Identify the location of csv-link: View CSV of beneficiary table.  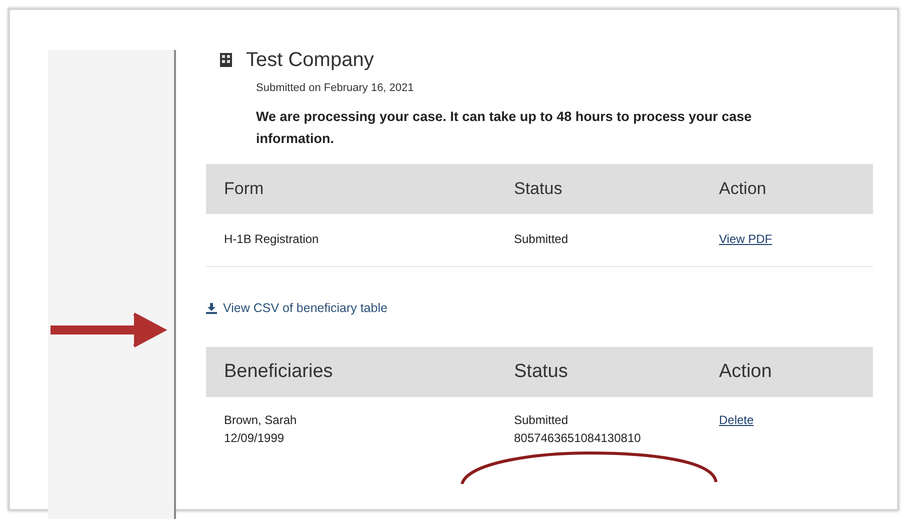
(297, 308).